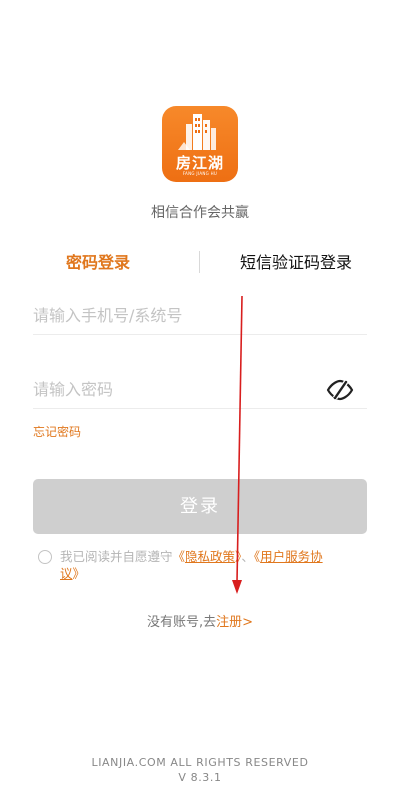 This screenshot has height=795, width=400. Describe the element at coordinates (199, 262) in the screenshot. I see `tab-divider` at that location.